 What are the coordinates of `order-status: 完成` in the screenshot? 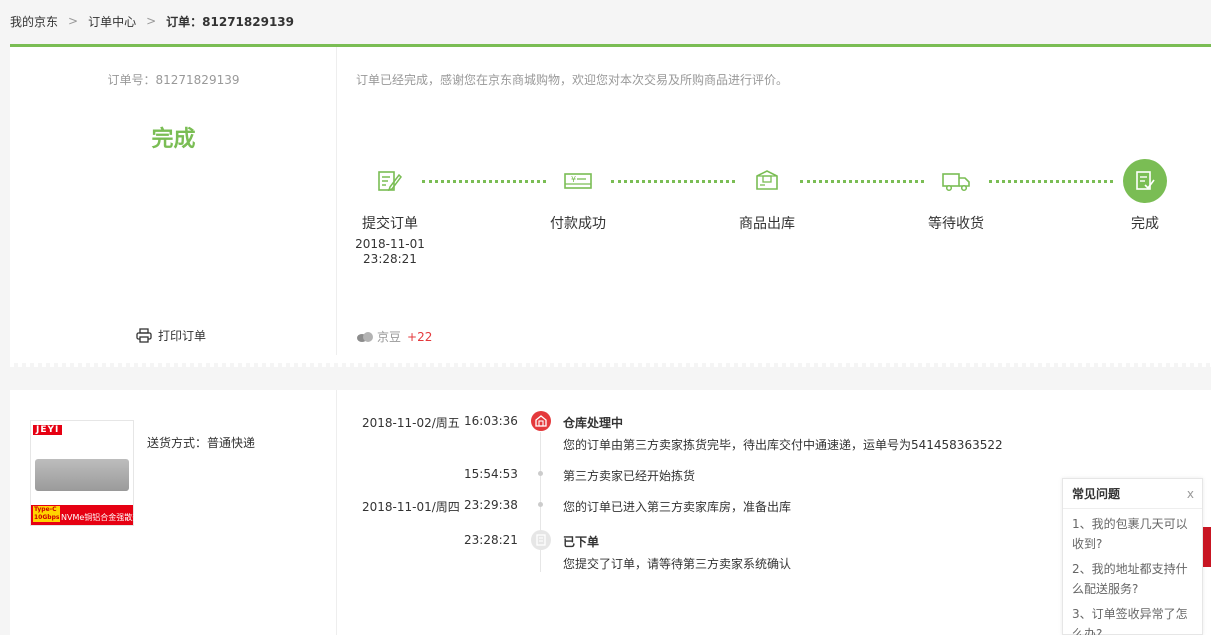 It's located at (173, 139).